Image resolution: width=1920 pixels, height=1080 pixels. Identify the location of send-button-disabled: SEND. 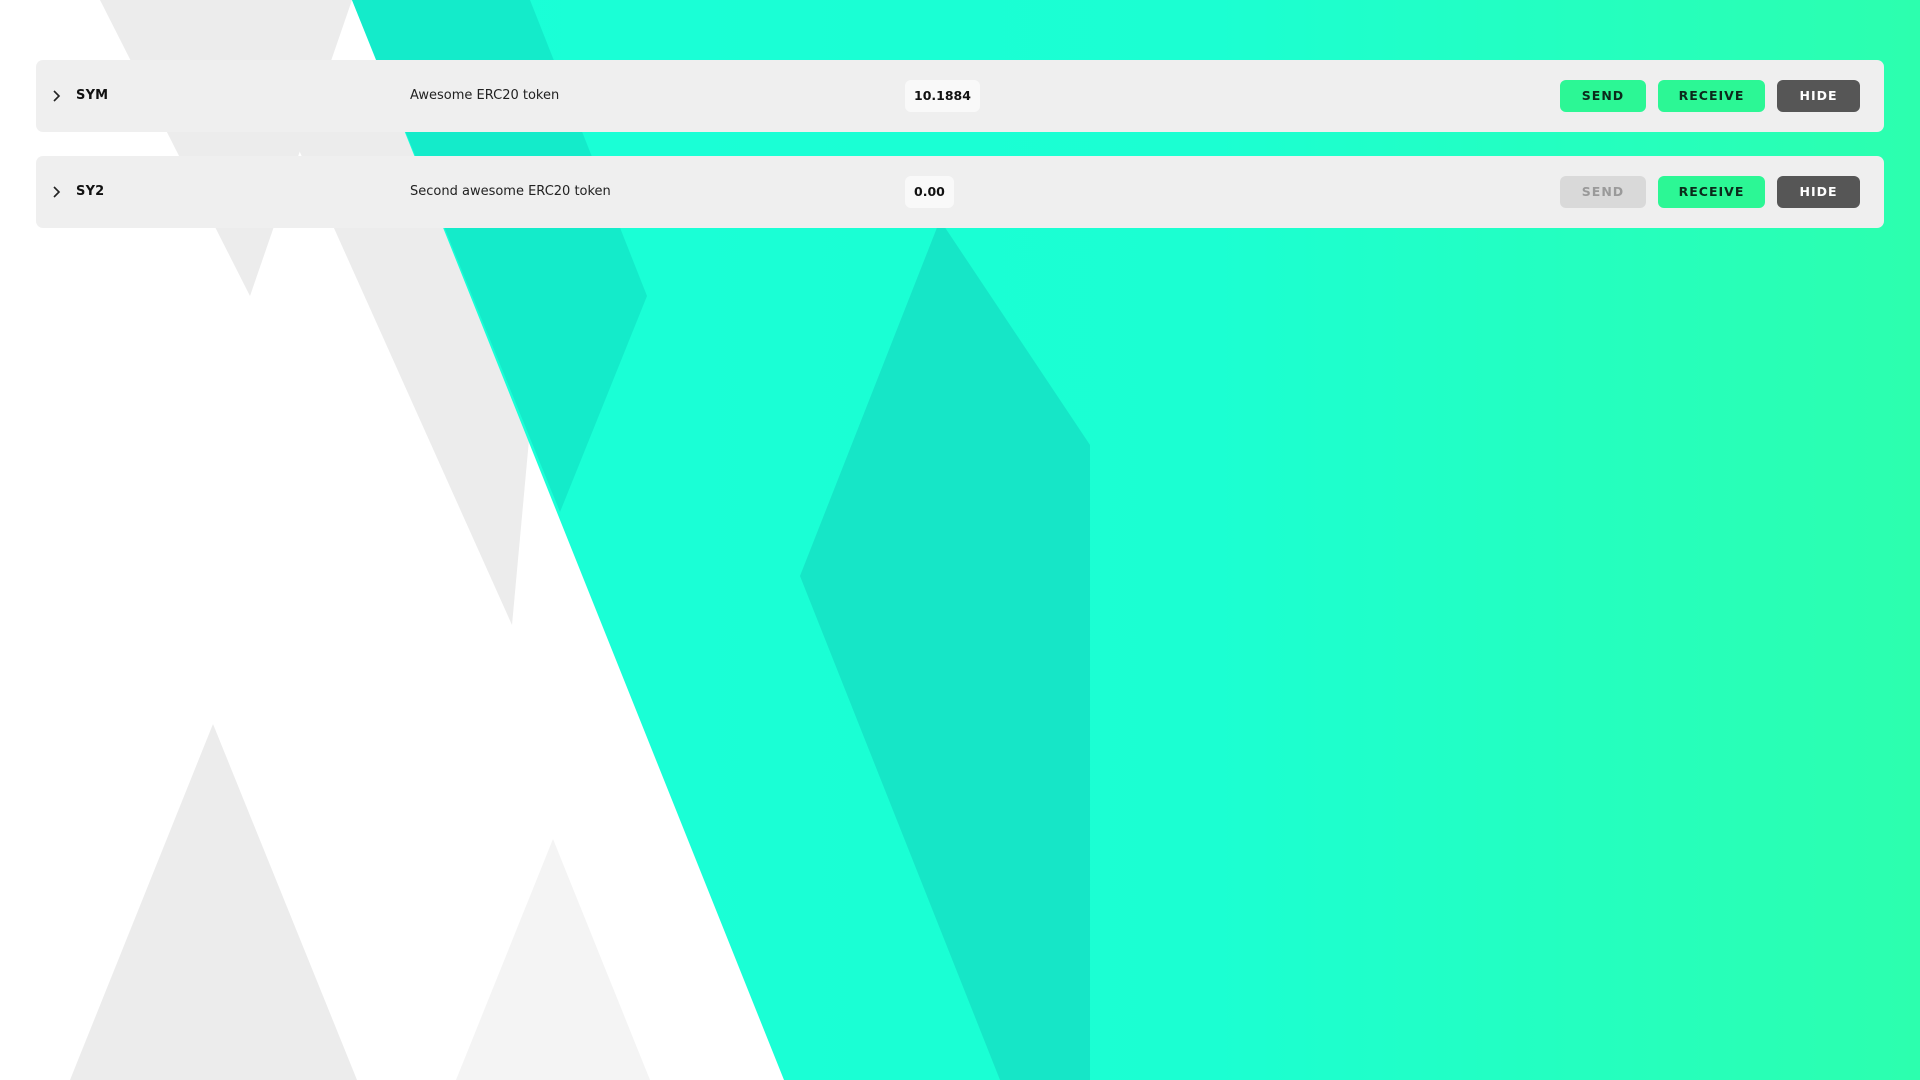
(1603, 192).